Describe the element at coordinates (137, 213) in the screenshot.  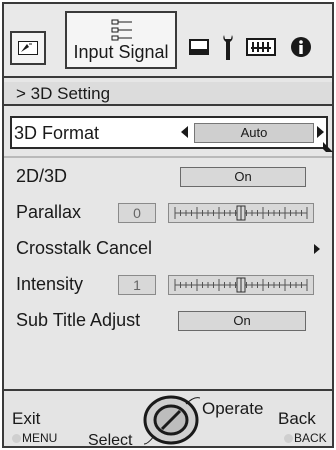
I see `parallax-value: 0` at that location.